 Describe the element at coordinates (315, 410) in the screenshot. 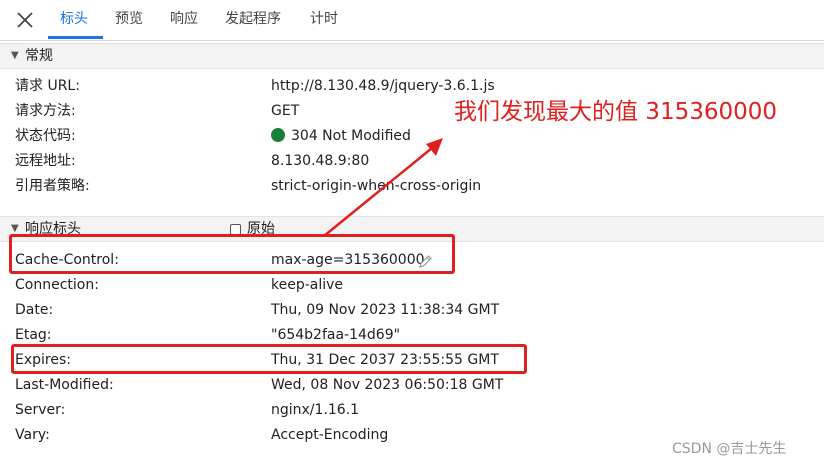

I see `header-value: nginx/1.16.1` at that location.